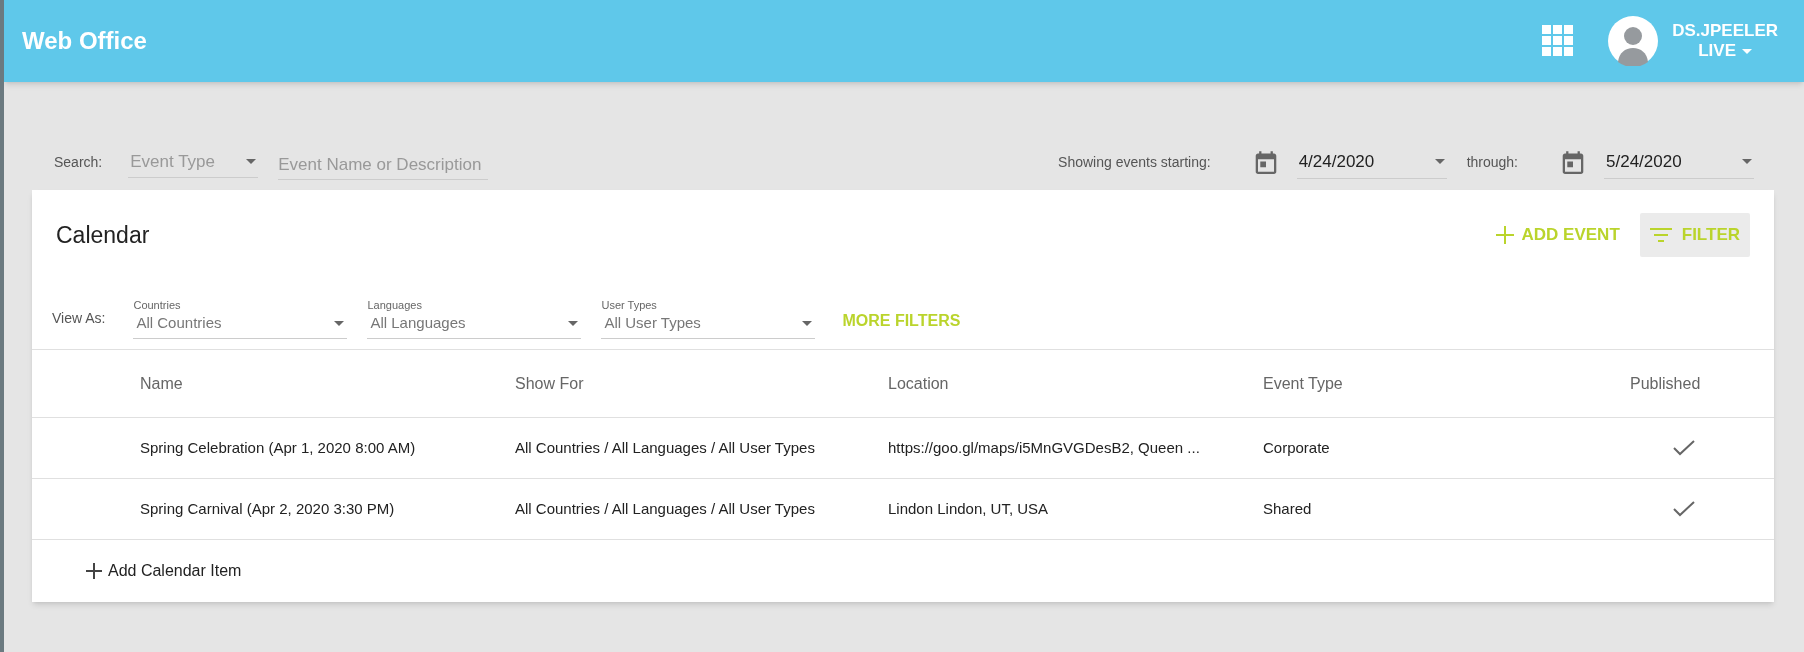 The image size is (1804, 652). I want to click on table-cell-text: Shared, so click(1288, 508).